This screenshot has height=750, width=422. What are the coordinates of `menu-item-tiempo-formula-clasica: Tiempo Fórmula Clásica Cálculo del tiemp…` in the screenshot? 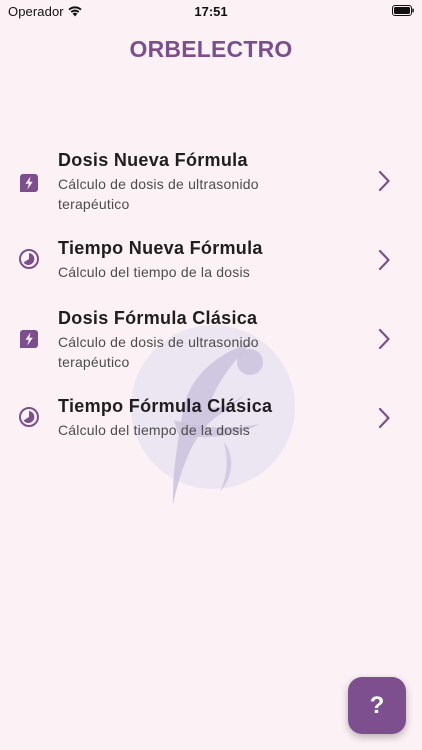 It's located at (211, 419).